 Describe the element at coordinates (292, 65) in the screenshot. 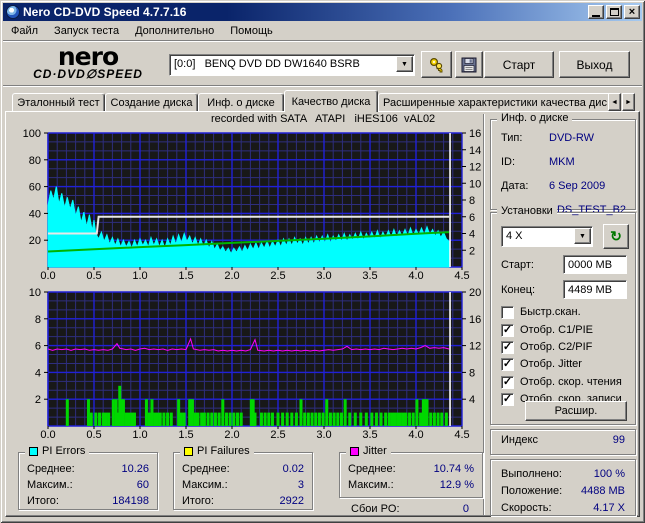

I see `drive-select: [0:0] BENQ DVD DD DW1640 BSRB ▼` at that location.